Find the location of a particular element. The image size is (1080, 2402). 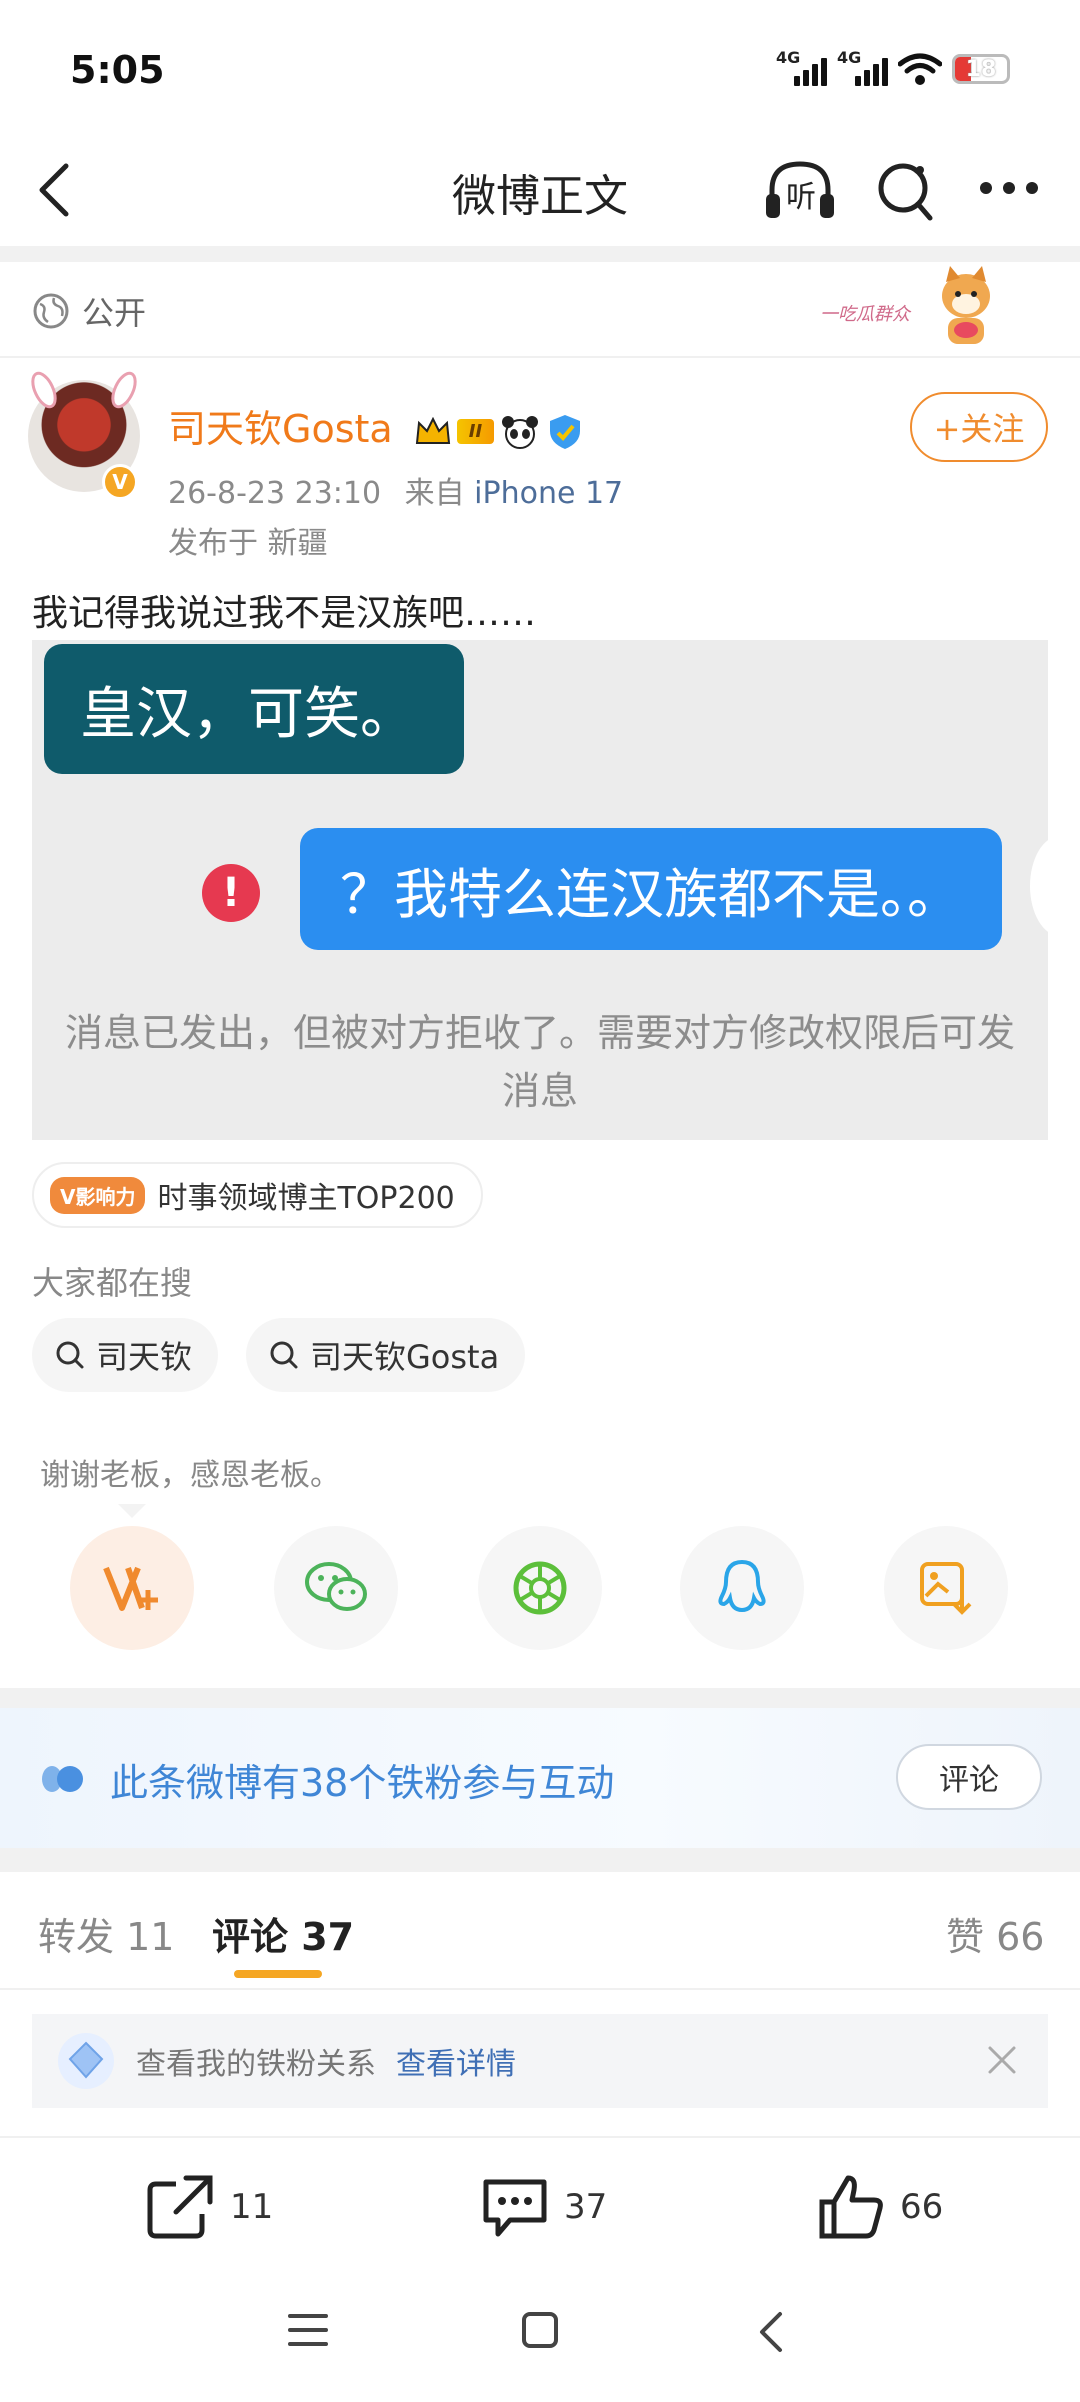

influence-tag: V影响力 时事领域博主TOP200 is located at coordinates (257, 1195).